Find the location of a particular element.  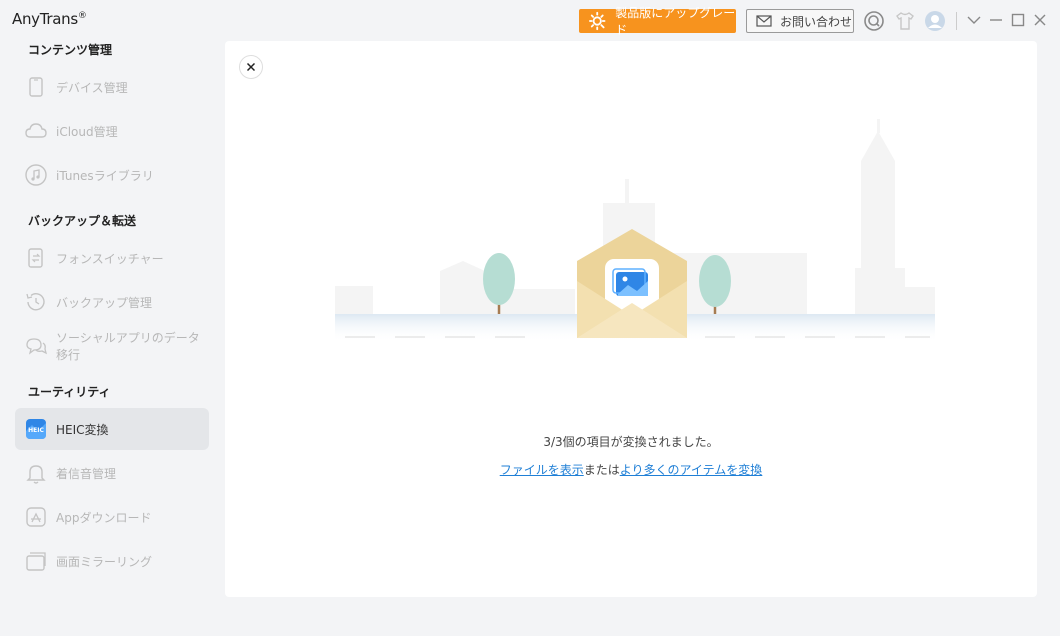

sidebar-item-label: 着信音管理 is located at coordinates (86, 473).